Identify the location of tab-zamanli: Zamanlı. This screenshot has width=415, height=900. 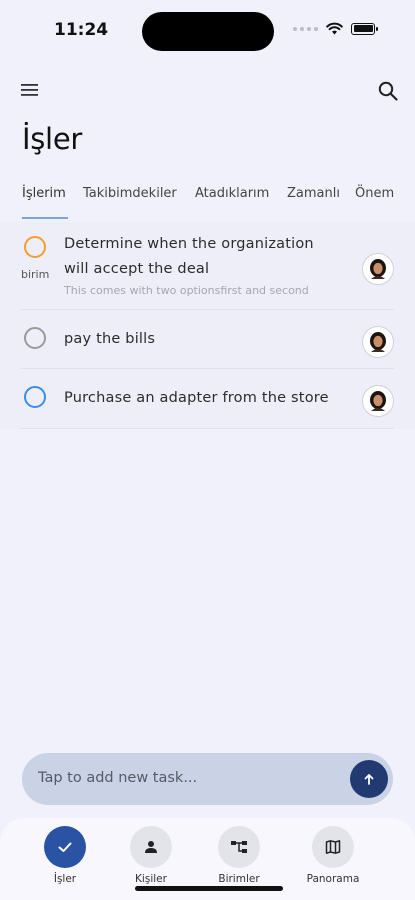
(313, 193).